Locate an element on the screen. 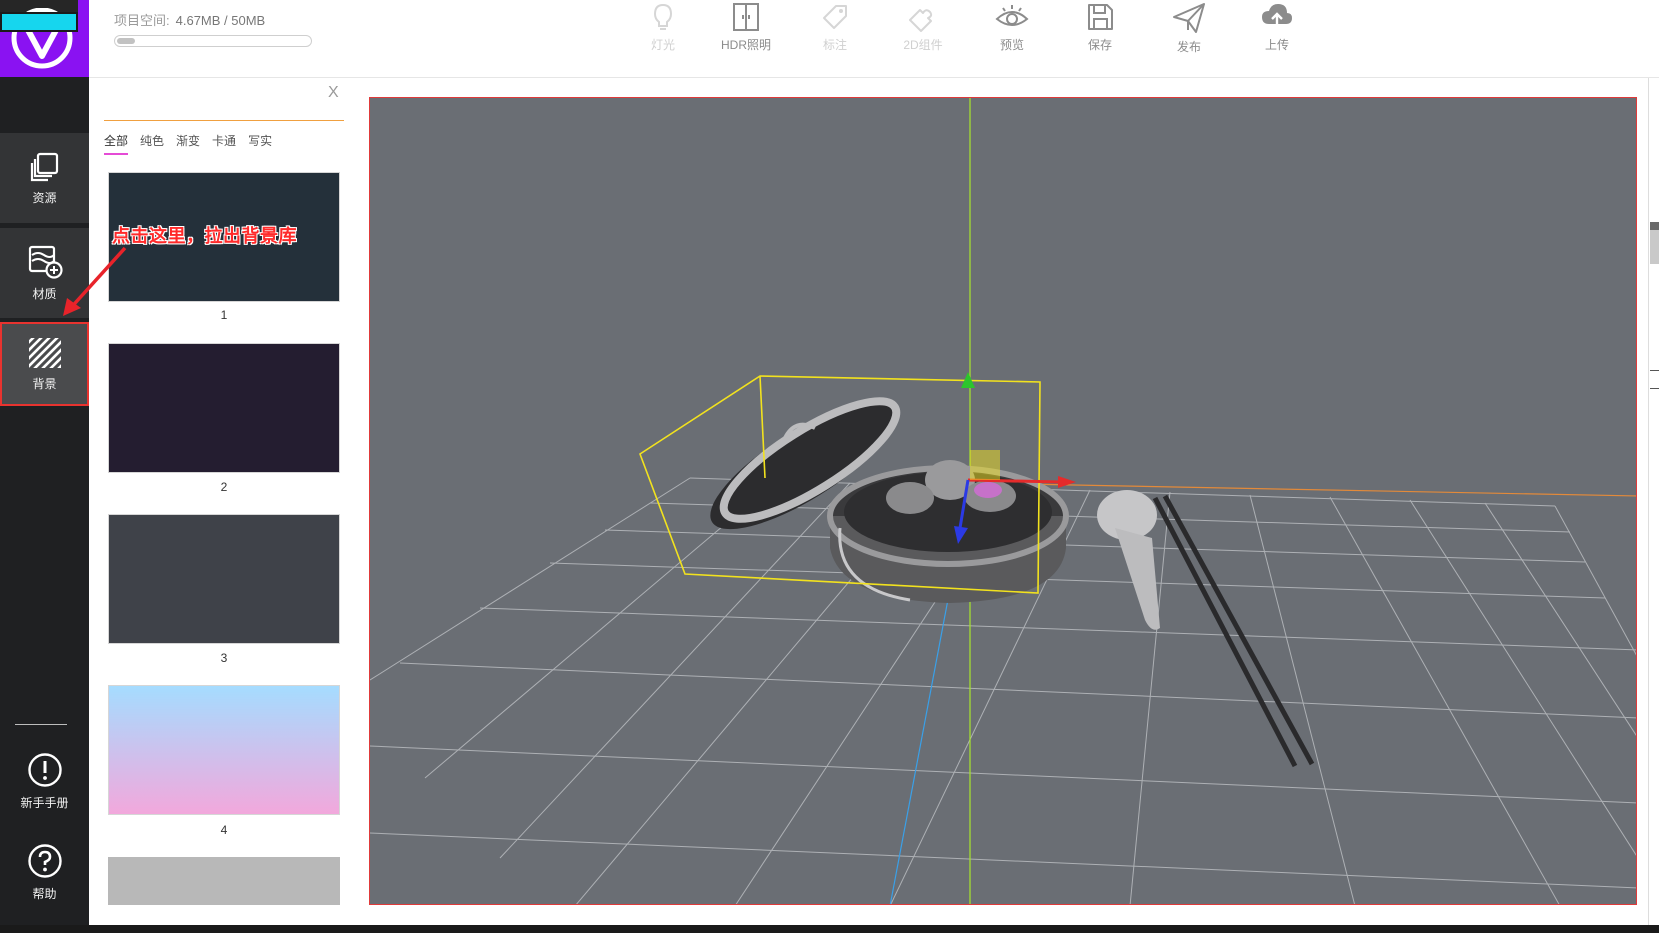 This screenshot has height=933, width=1659. storage-indicator: 项目空间: 4.67MB / 50MB is located at coordinates (189, 19).